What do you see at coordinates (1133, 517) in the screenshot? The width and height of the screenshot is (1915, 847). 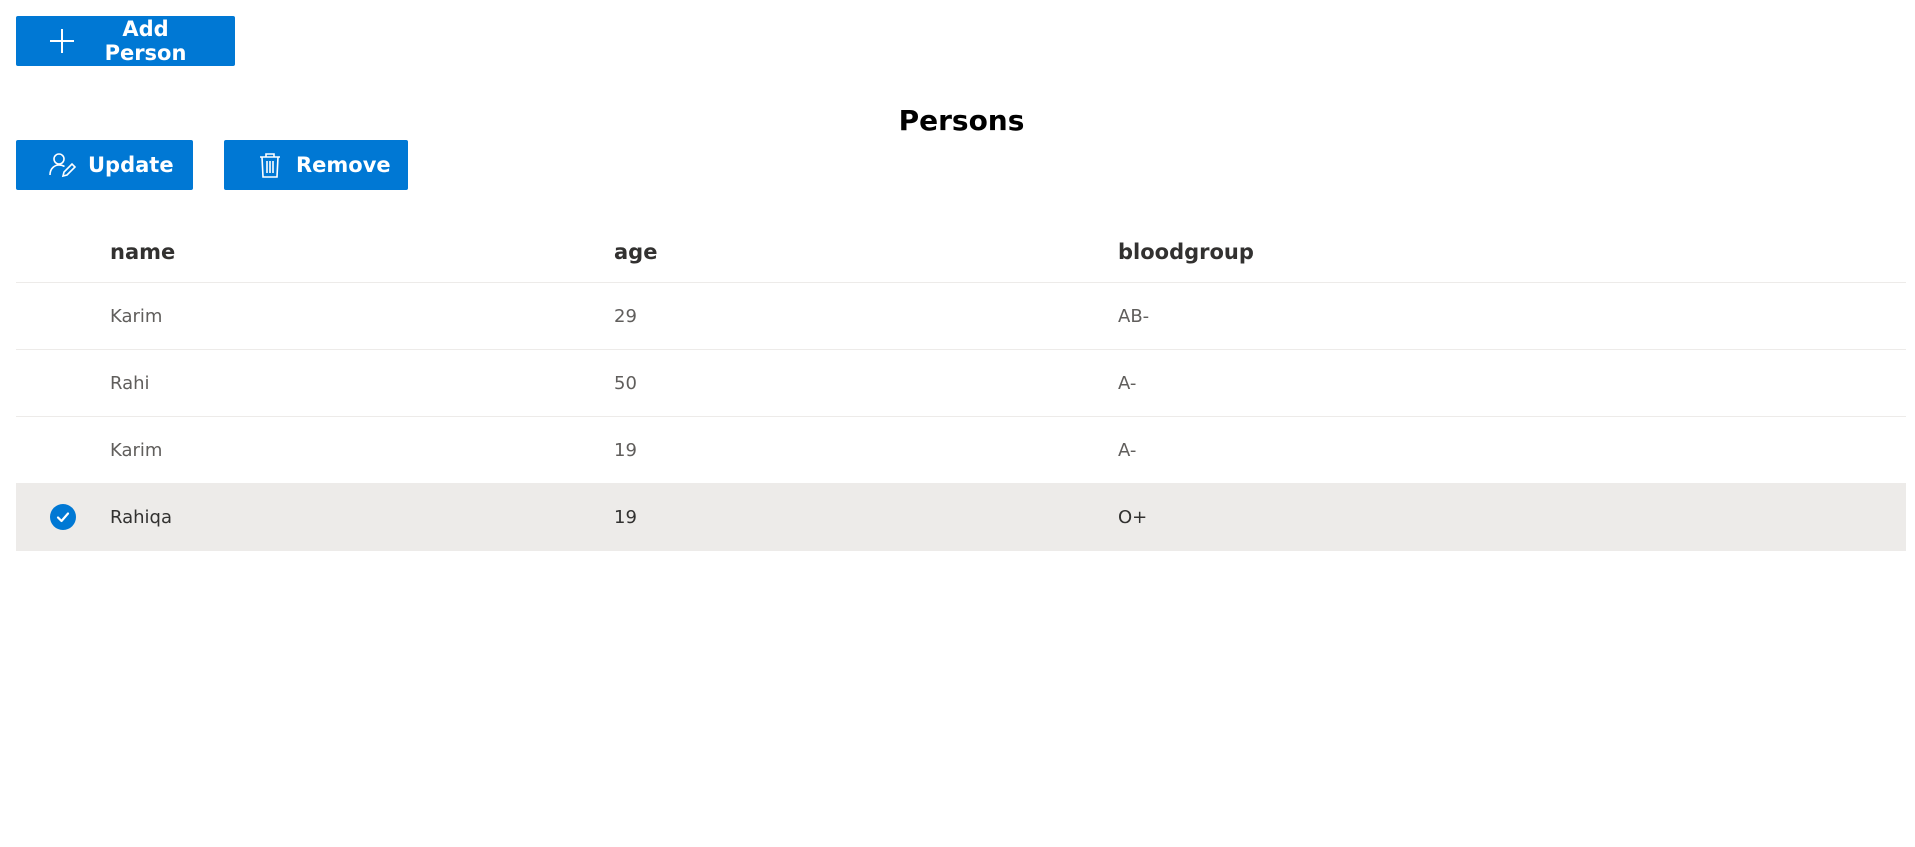 I see `cell-bloodgroup: O+` at bounding box center [1133, 517].